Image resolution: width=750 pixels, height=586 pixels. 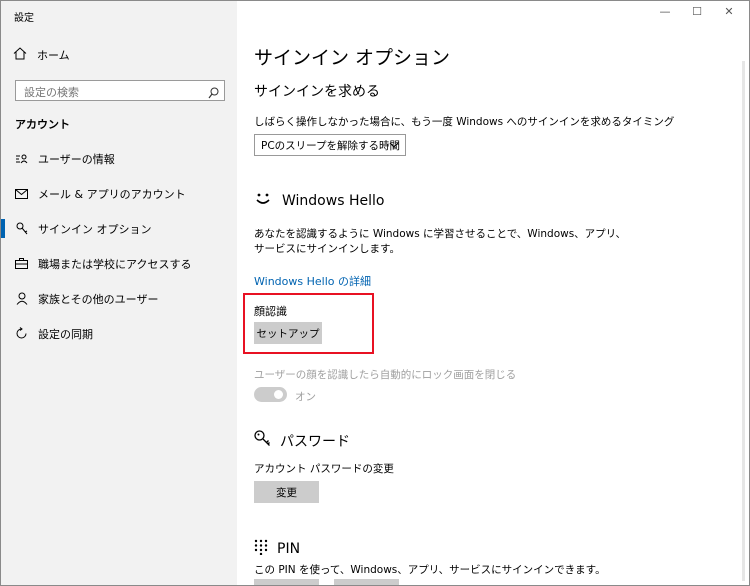 I want to click on sidebar-item-label: 職場または学校にアクセスする, so click(x=115, y=264).